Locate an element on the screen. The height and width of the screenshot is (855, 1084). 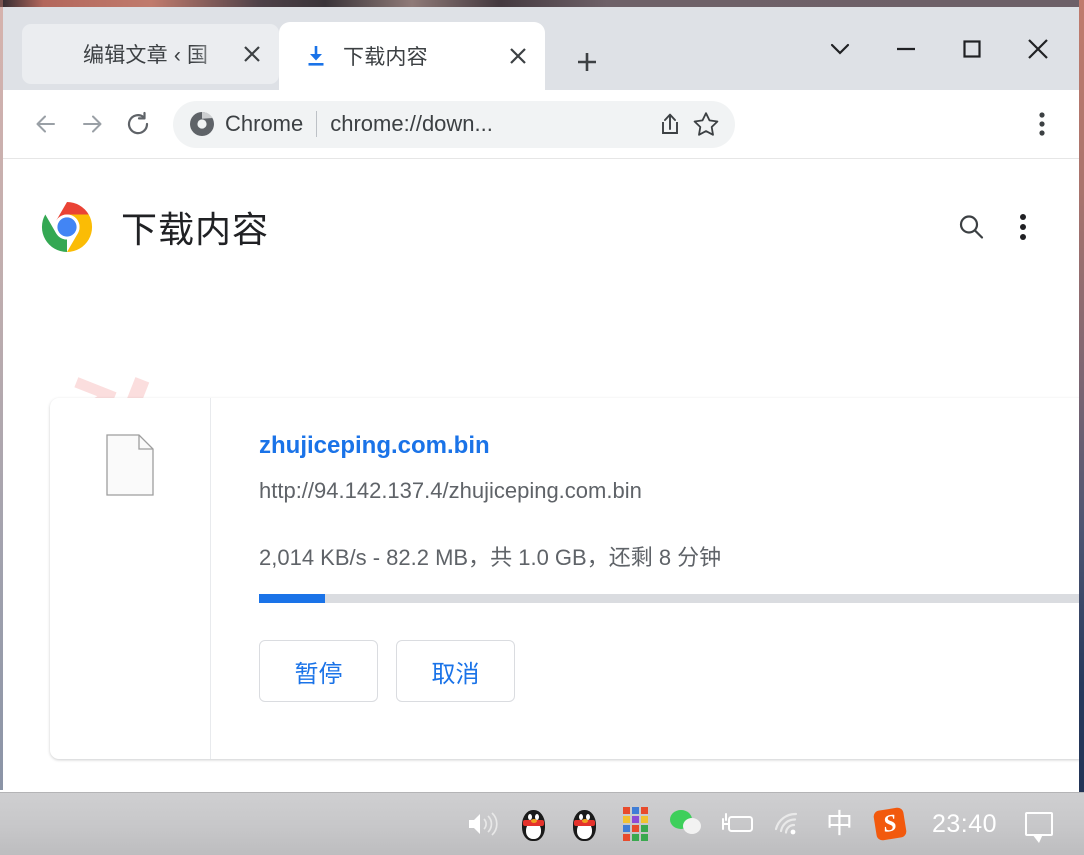
tab-title: 编辑文章 ‹ 国 is located at coordinates (146, 55).